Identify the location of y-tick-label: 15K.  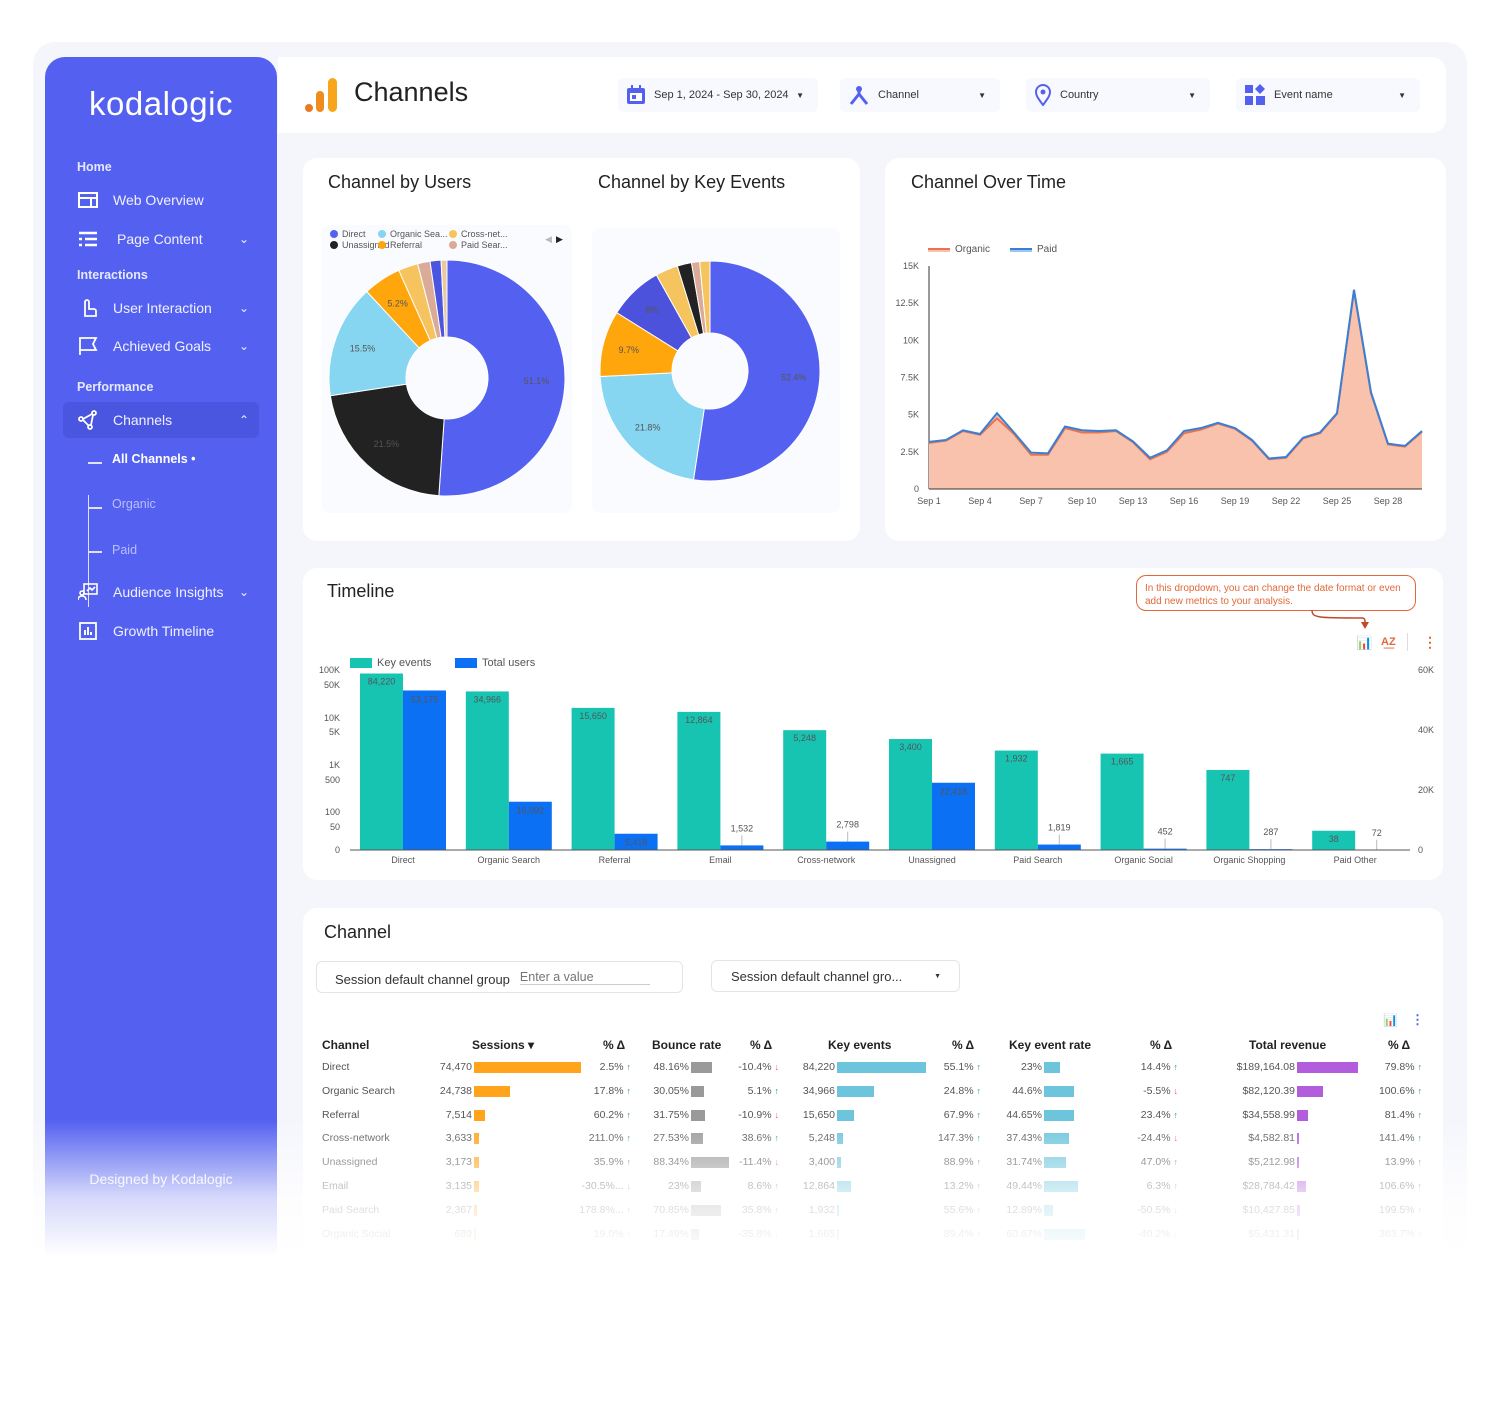
(911, 266).